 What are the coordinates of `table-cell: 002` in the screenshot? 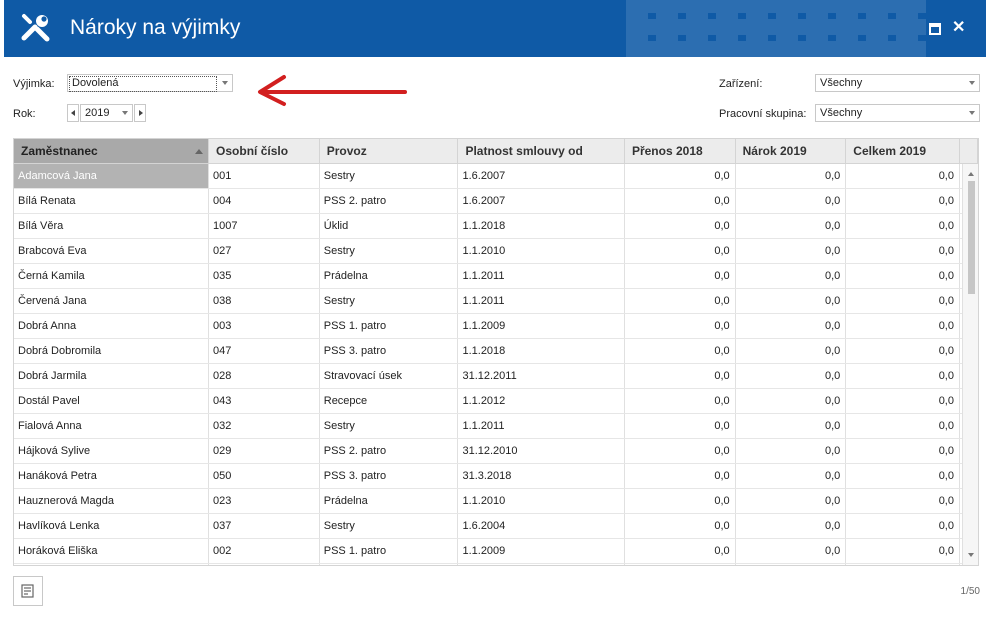 It's located at (264, 551).